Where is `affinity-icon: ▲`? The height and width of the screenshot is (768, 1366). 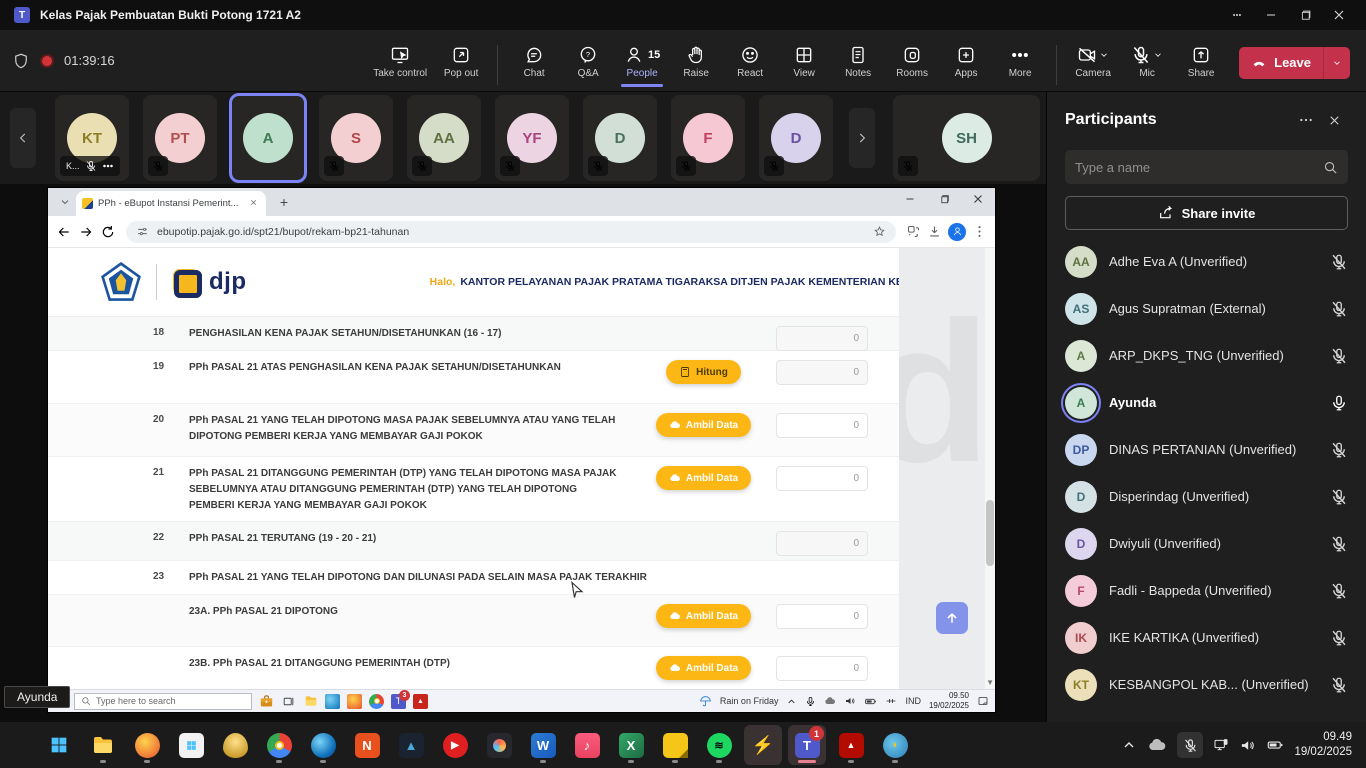
affinity-icon: ▲ is located at coordinates (411, 745).